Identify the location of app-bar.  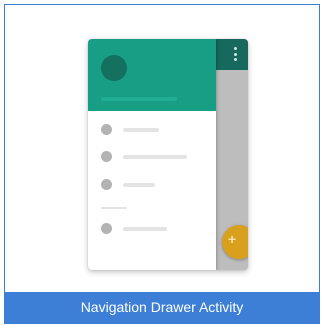
(232, 54).